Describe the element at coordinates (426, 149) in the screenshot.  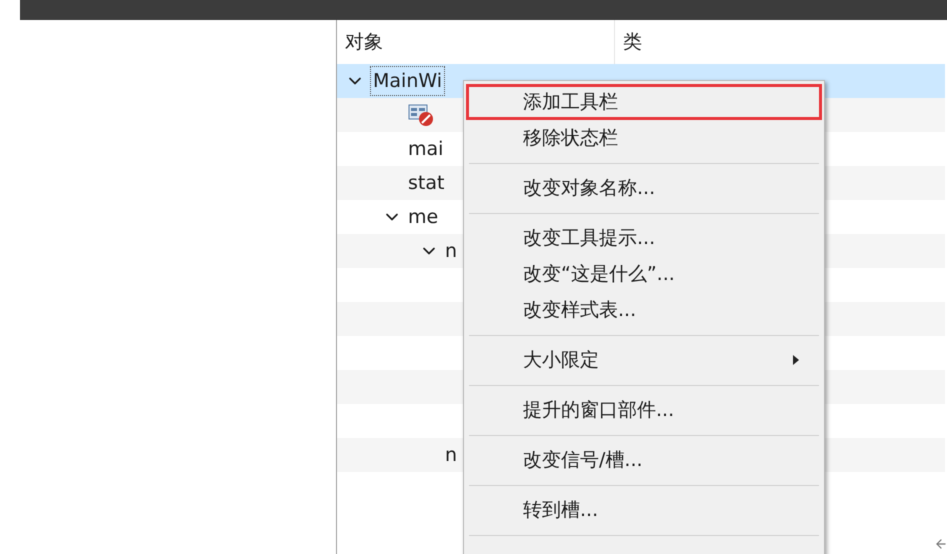
I see `object-name: mai` at that location.